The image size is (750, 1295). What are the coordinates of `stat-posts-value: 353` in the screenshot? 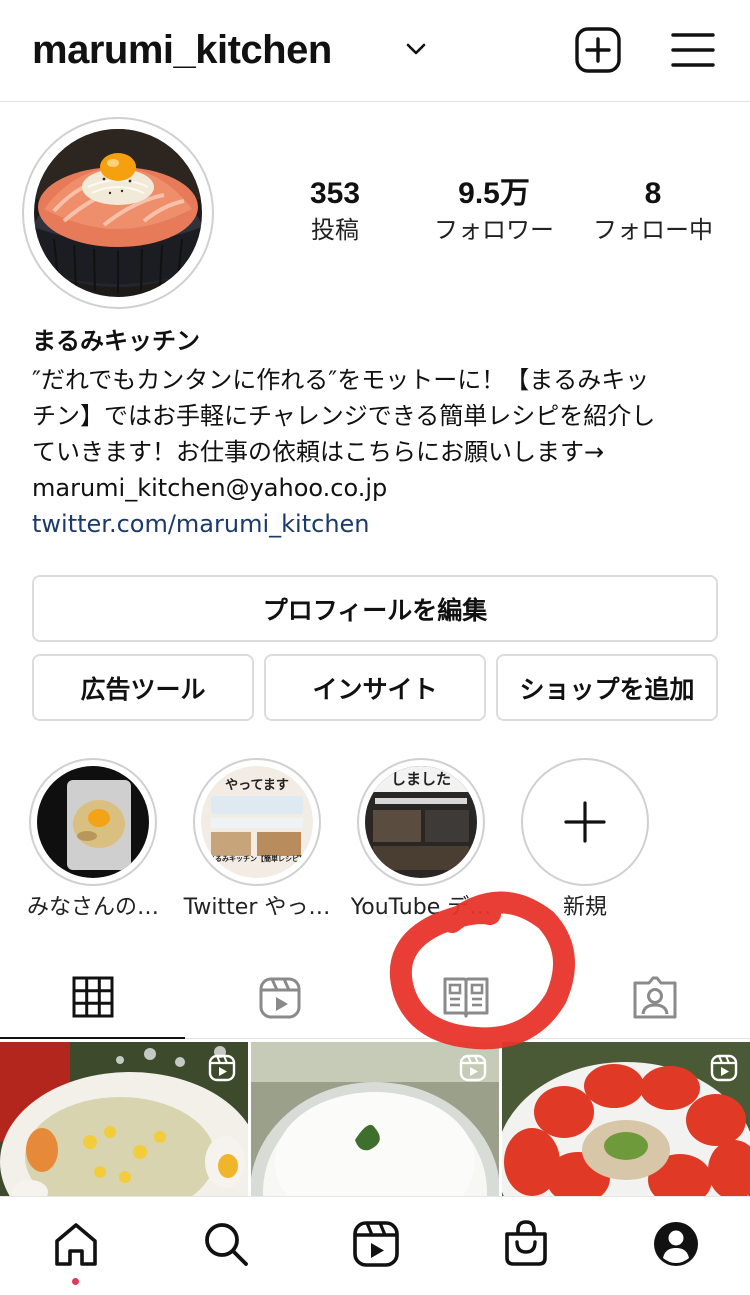 It's located at (335, 193).